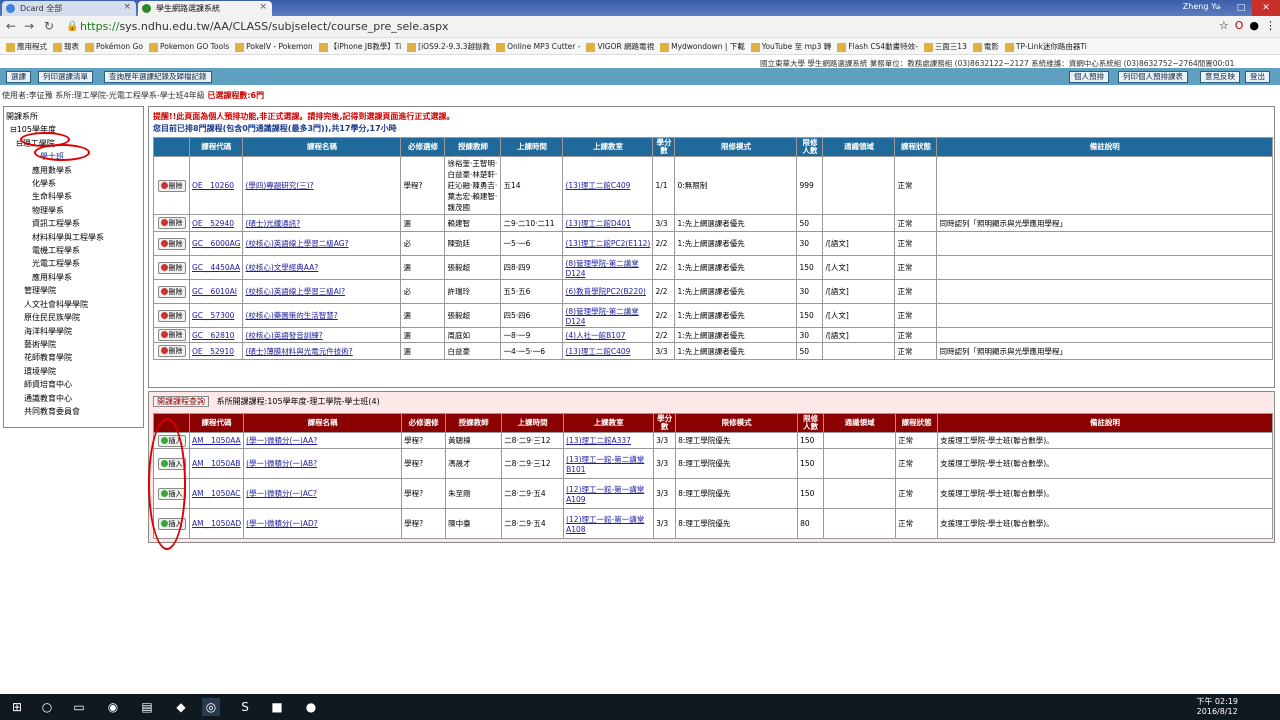 The image size is (1280, 720). I want to click on tree-college: 環境學院, so click(73, 371).